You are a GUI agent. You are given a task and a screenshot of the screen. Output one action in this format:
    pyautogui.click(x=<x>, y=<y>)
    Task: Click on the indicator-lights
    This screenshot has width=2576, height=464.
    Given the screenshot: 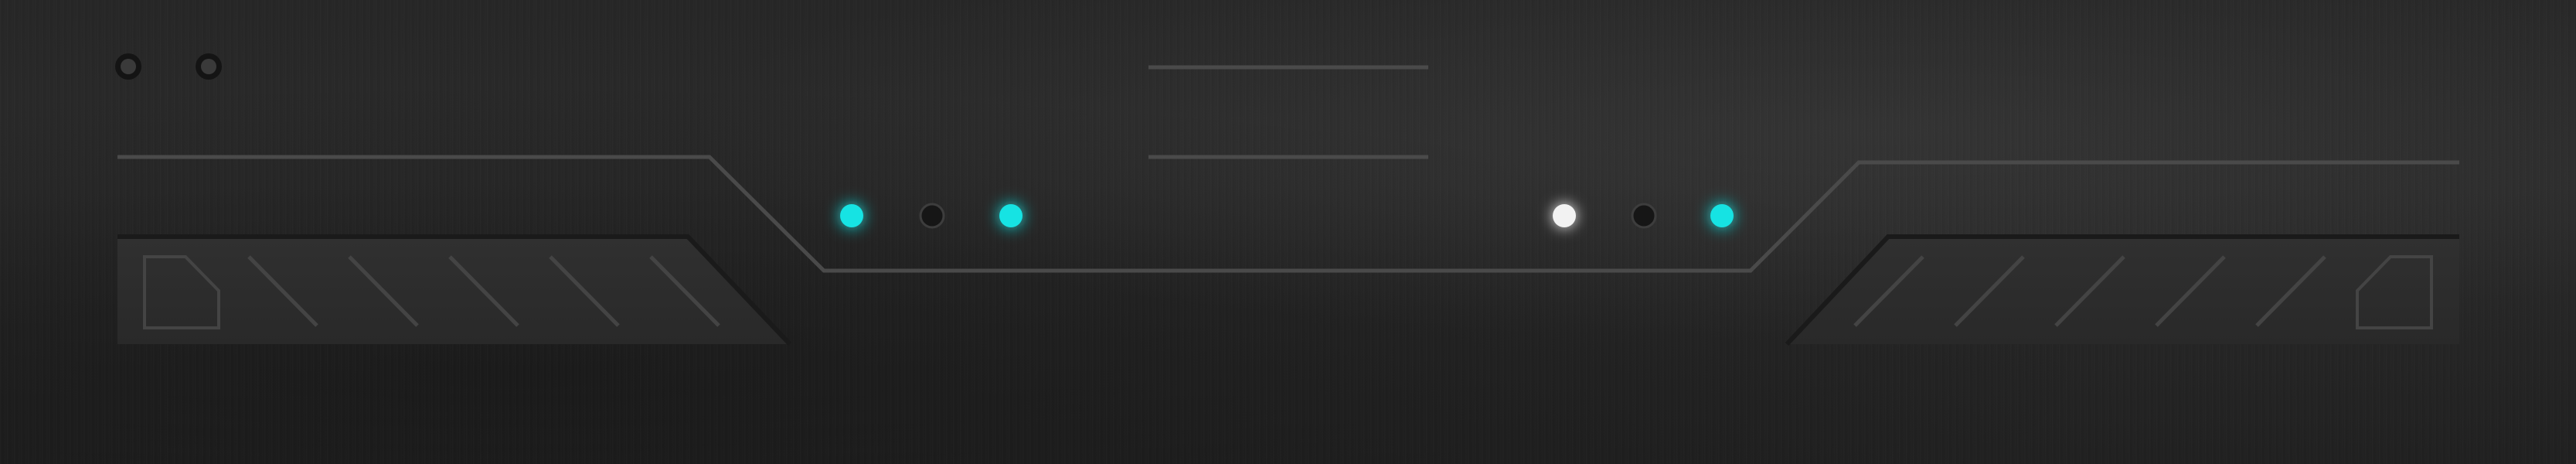 What is the action you would take?
    pyautogui.click(x=1287, y=216)
    